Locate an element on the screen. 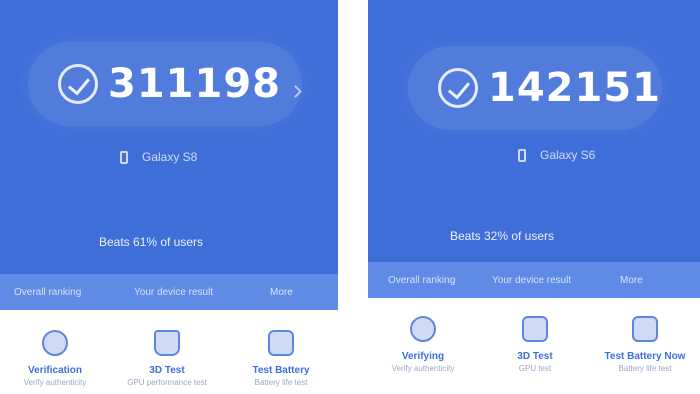  device-name: Galaxy S8 is located at coordinates (170, 157).